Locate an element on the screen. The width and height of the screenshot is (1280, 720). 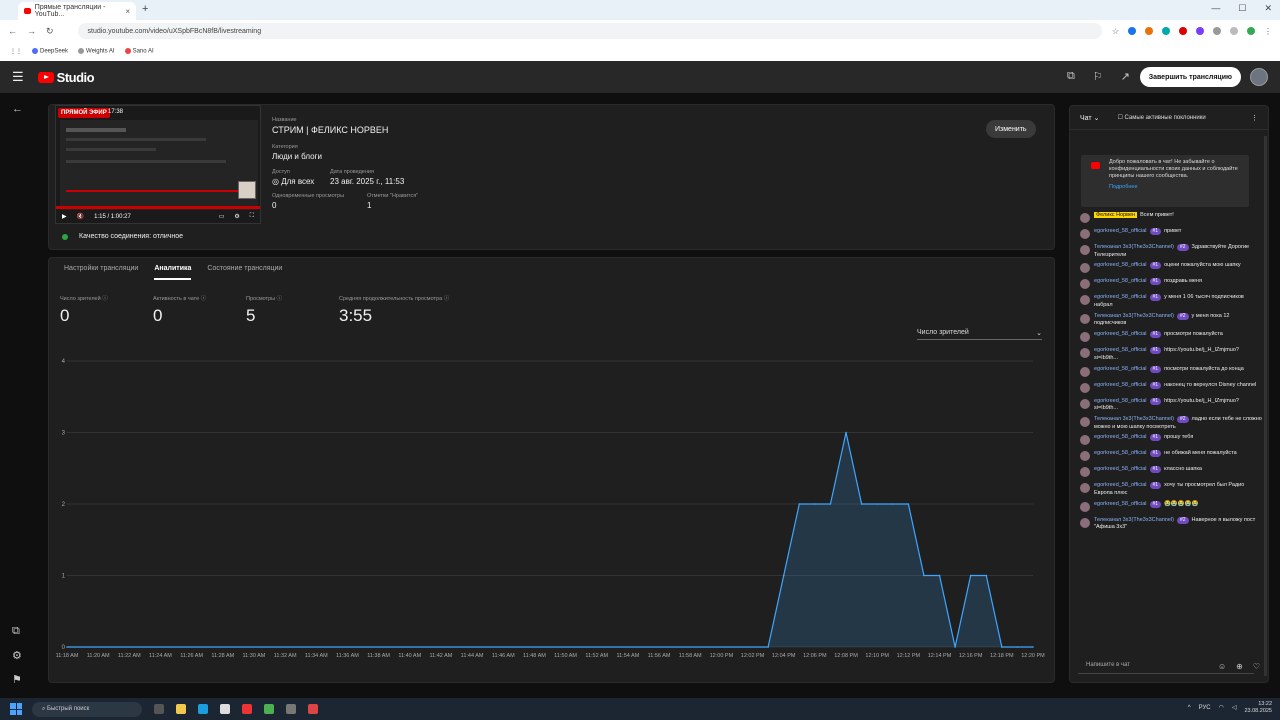
studio-logo: Studio is located at coordinates (66, 77).